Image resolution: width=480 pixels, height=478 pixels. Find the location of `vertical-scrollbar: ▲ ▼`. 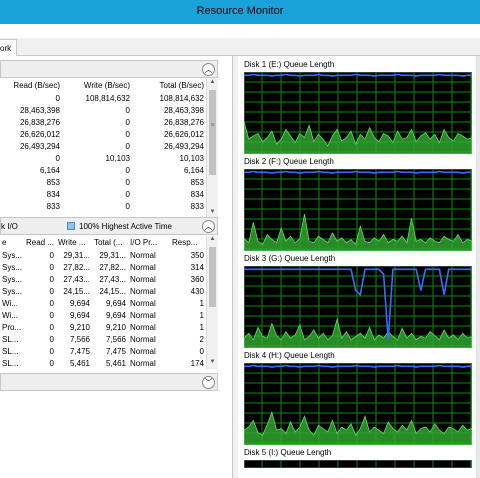

vertical-scrollbar: ▲ ▼ is located at coordinates (212, 302).